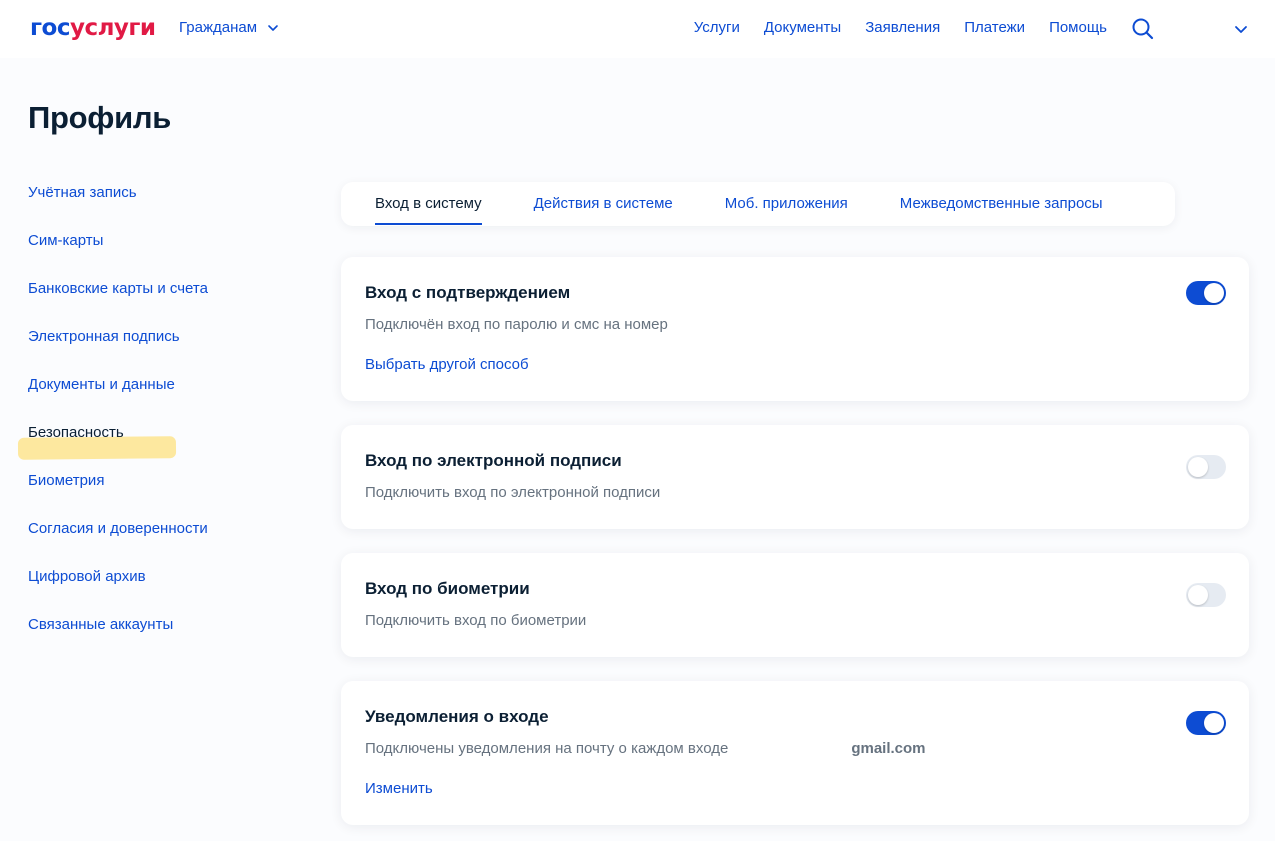 This screenshot has height=841, width=1275. What do you see at coordinates (428, 204) in the screenshot?
I see `tab-login: Вход в систему` at bounding box center [428, 204].